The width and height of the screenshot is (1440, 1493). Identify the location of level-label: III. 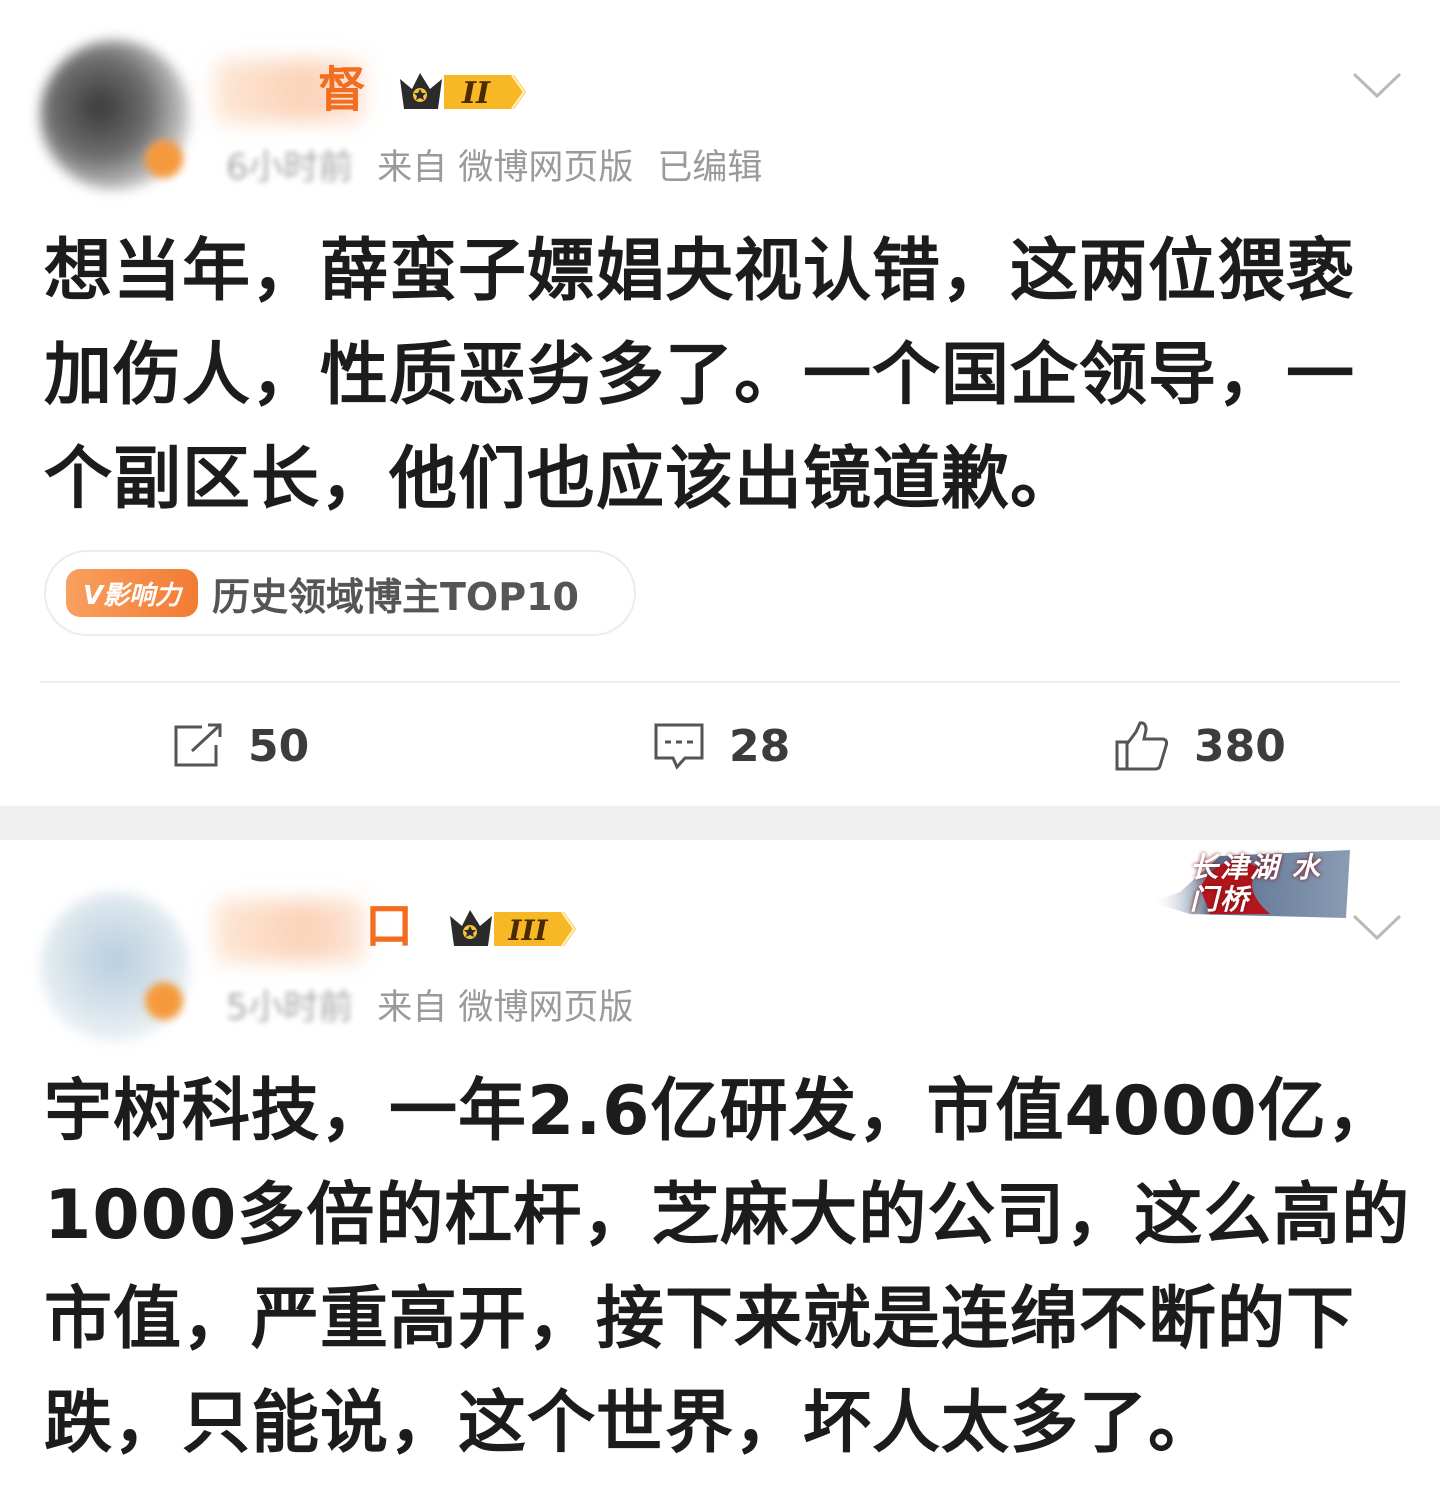
(527, 930).